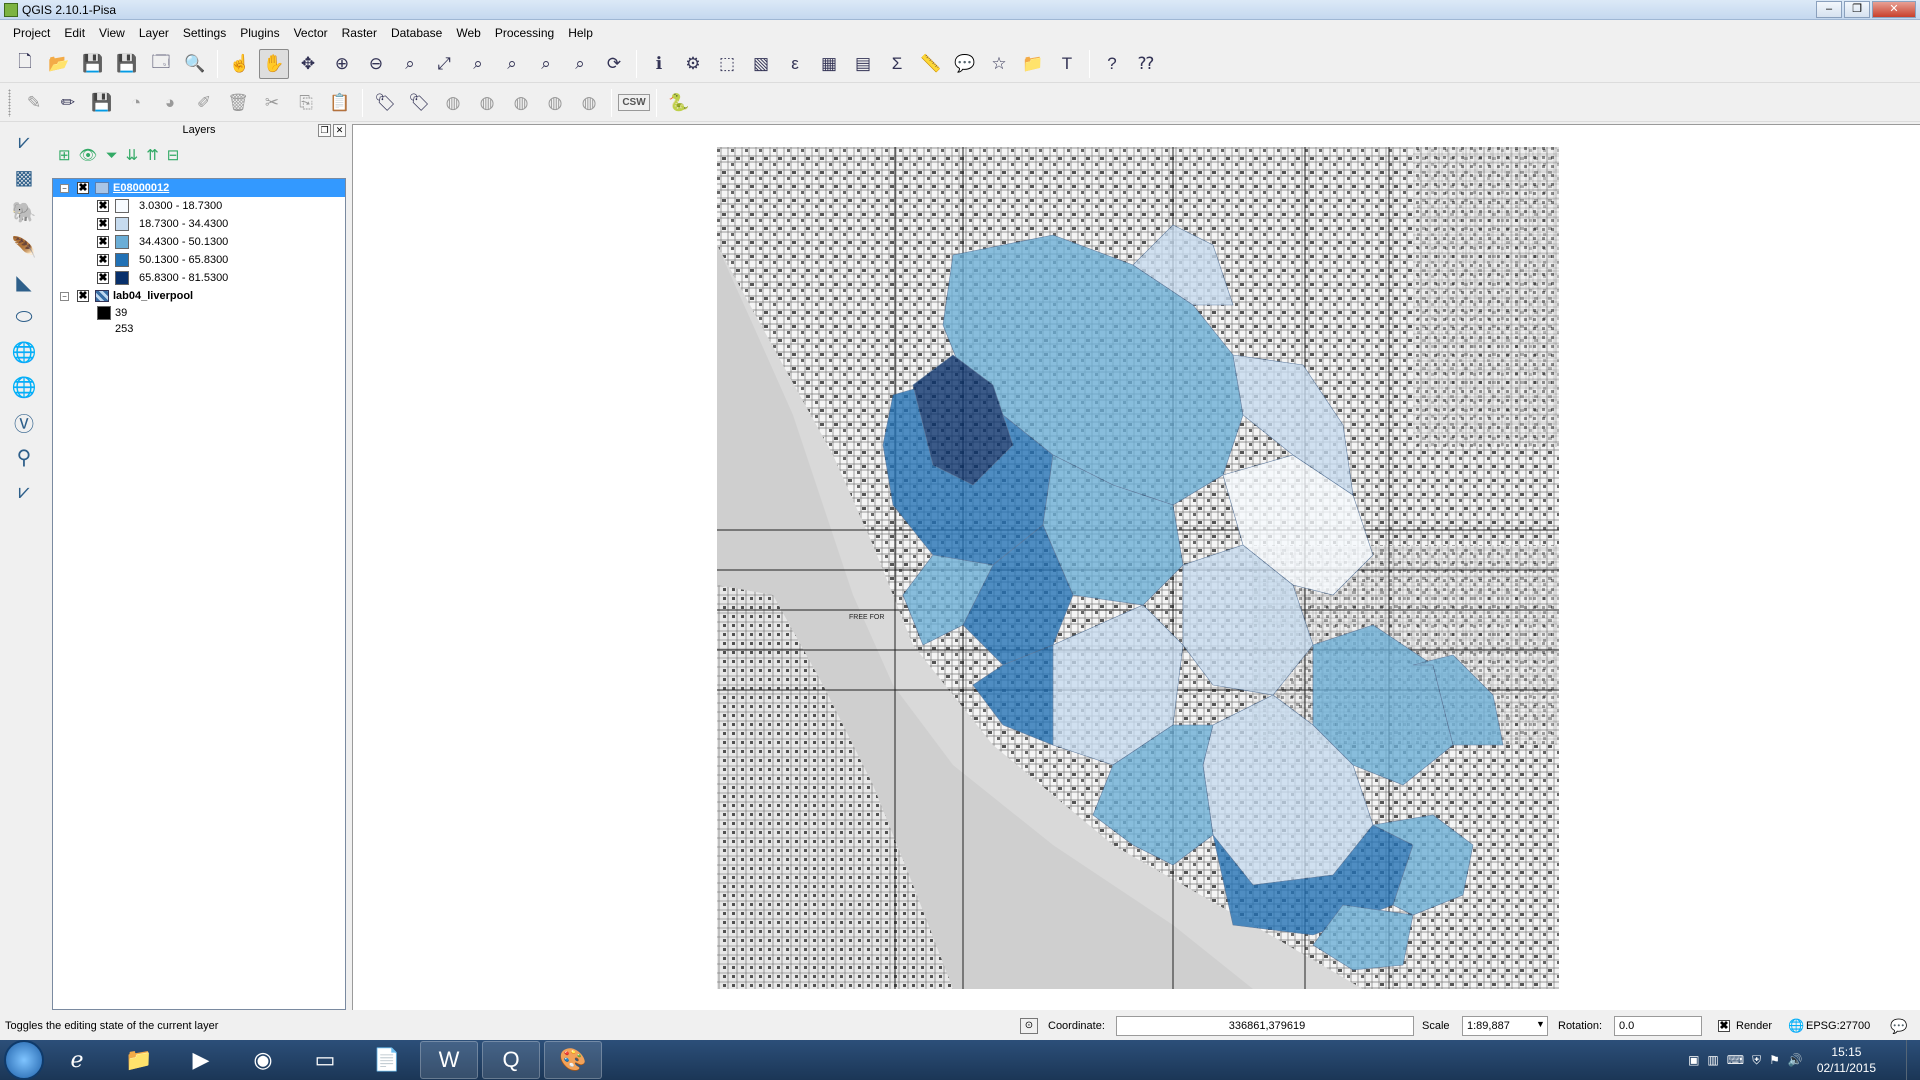 This screenshot has height=1080, width=1920. I want to click on media-player-icon: ▶, so click(201, 1060).